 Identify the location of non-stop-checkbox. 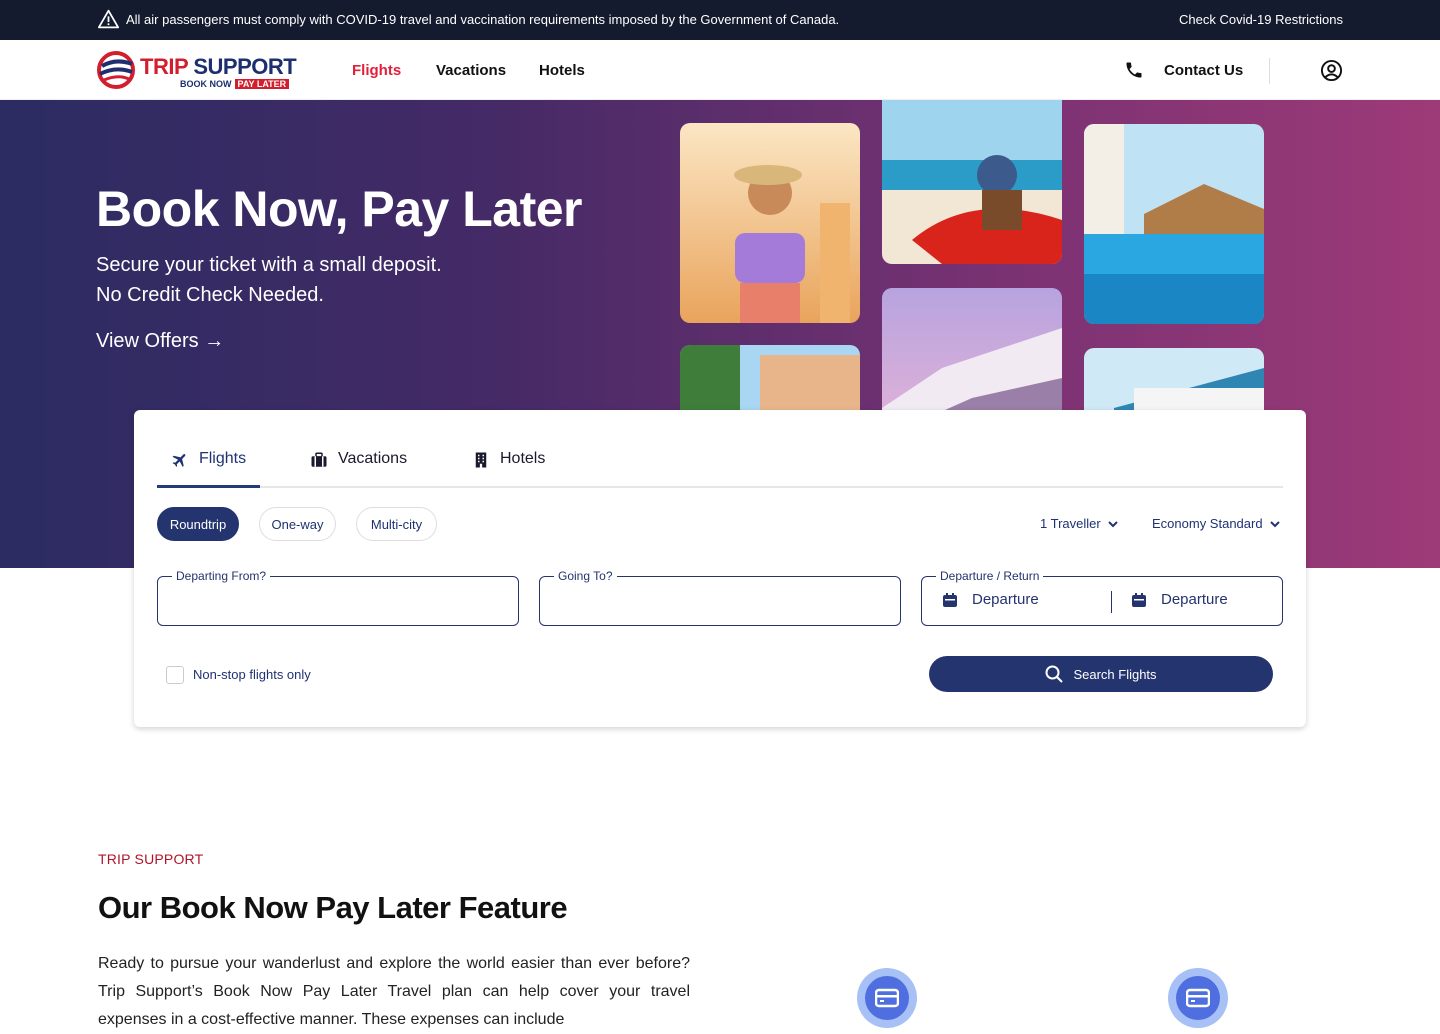
(175, 675).